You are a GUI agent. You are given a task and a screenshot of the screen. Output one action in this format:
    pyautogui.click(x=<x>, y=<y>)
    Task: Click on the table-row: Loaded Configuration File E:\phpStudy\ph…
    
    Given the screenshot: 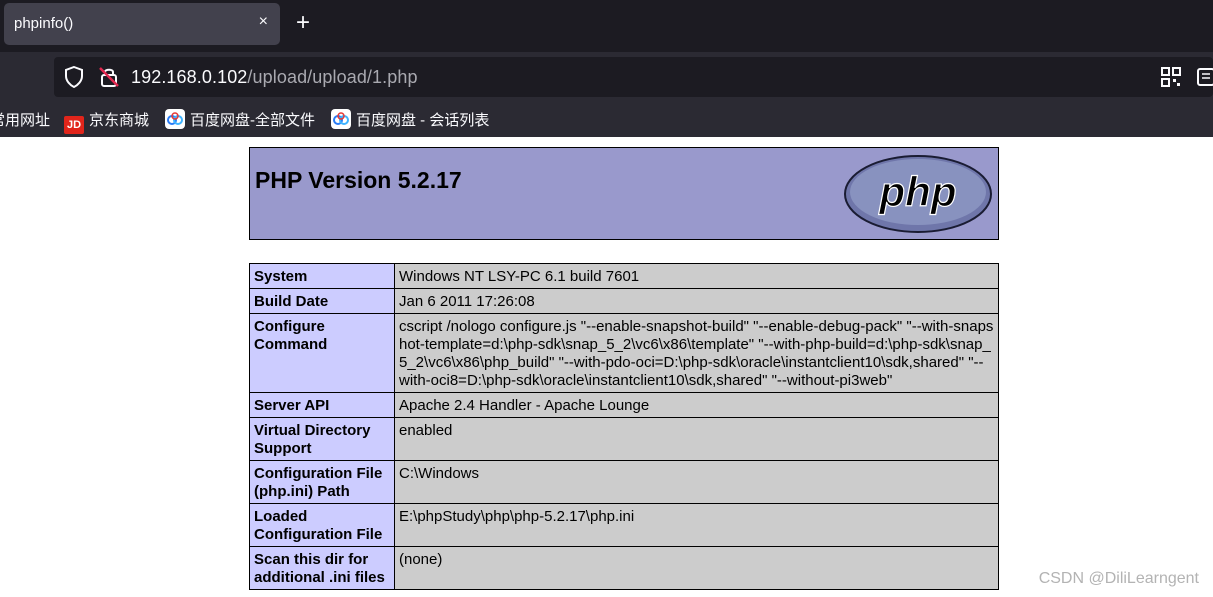 What is the action you would take?
    pyautogui.click(x=624, y=525)
    